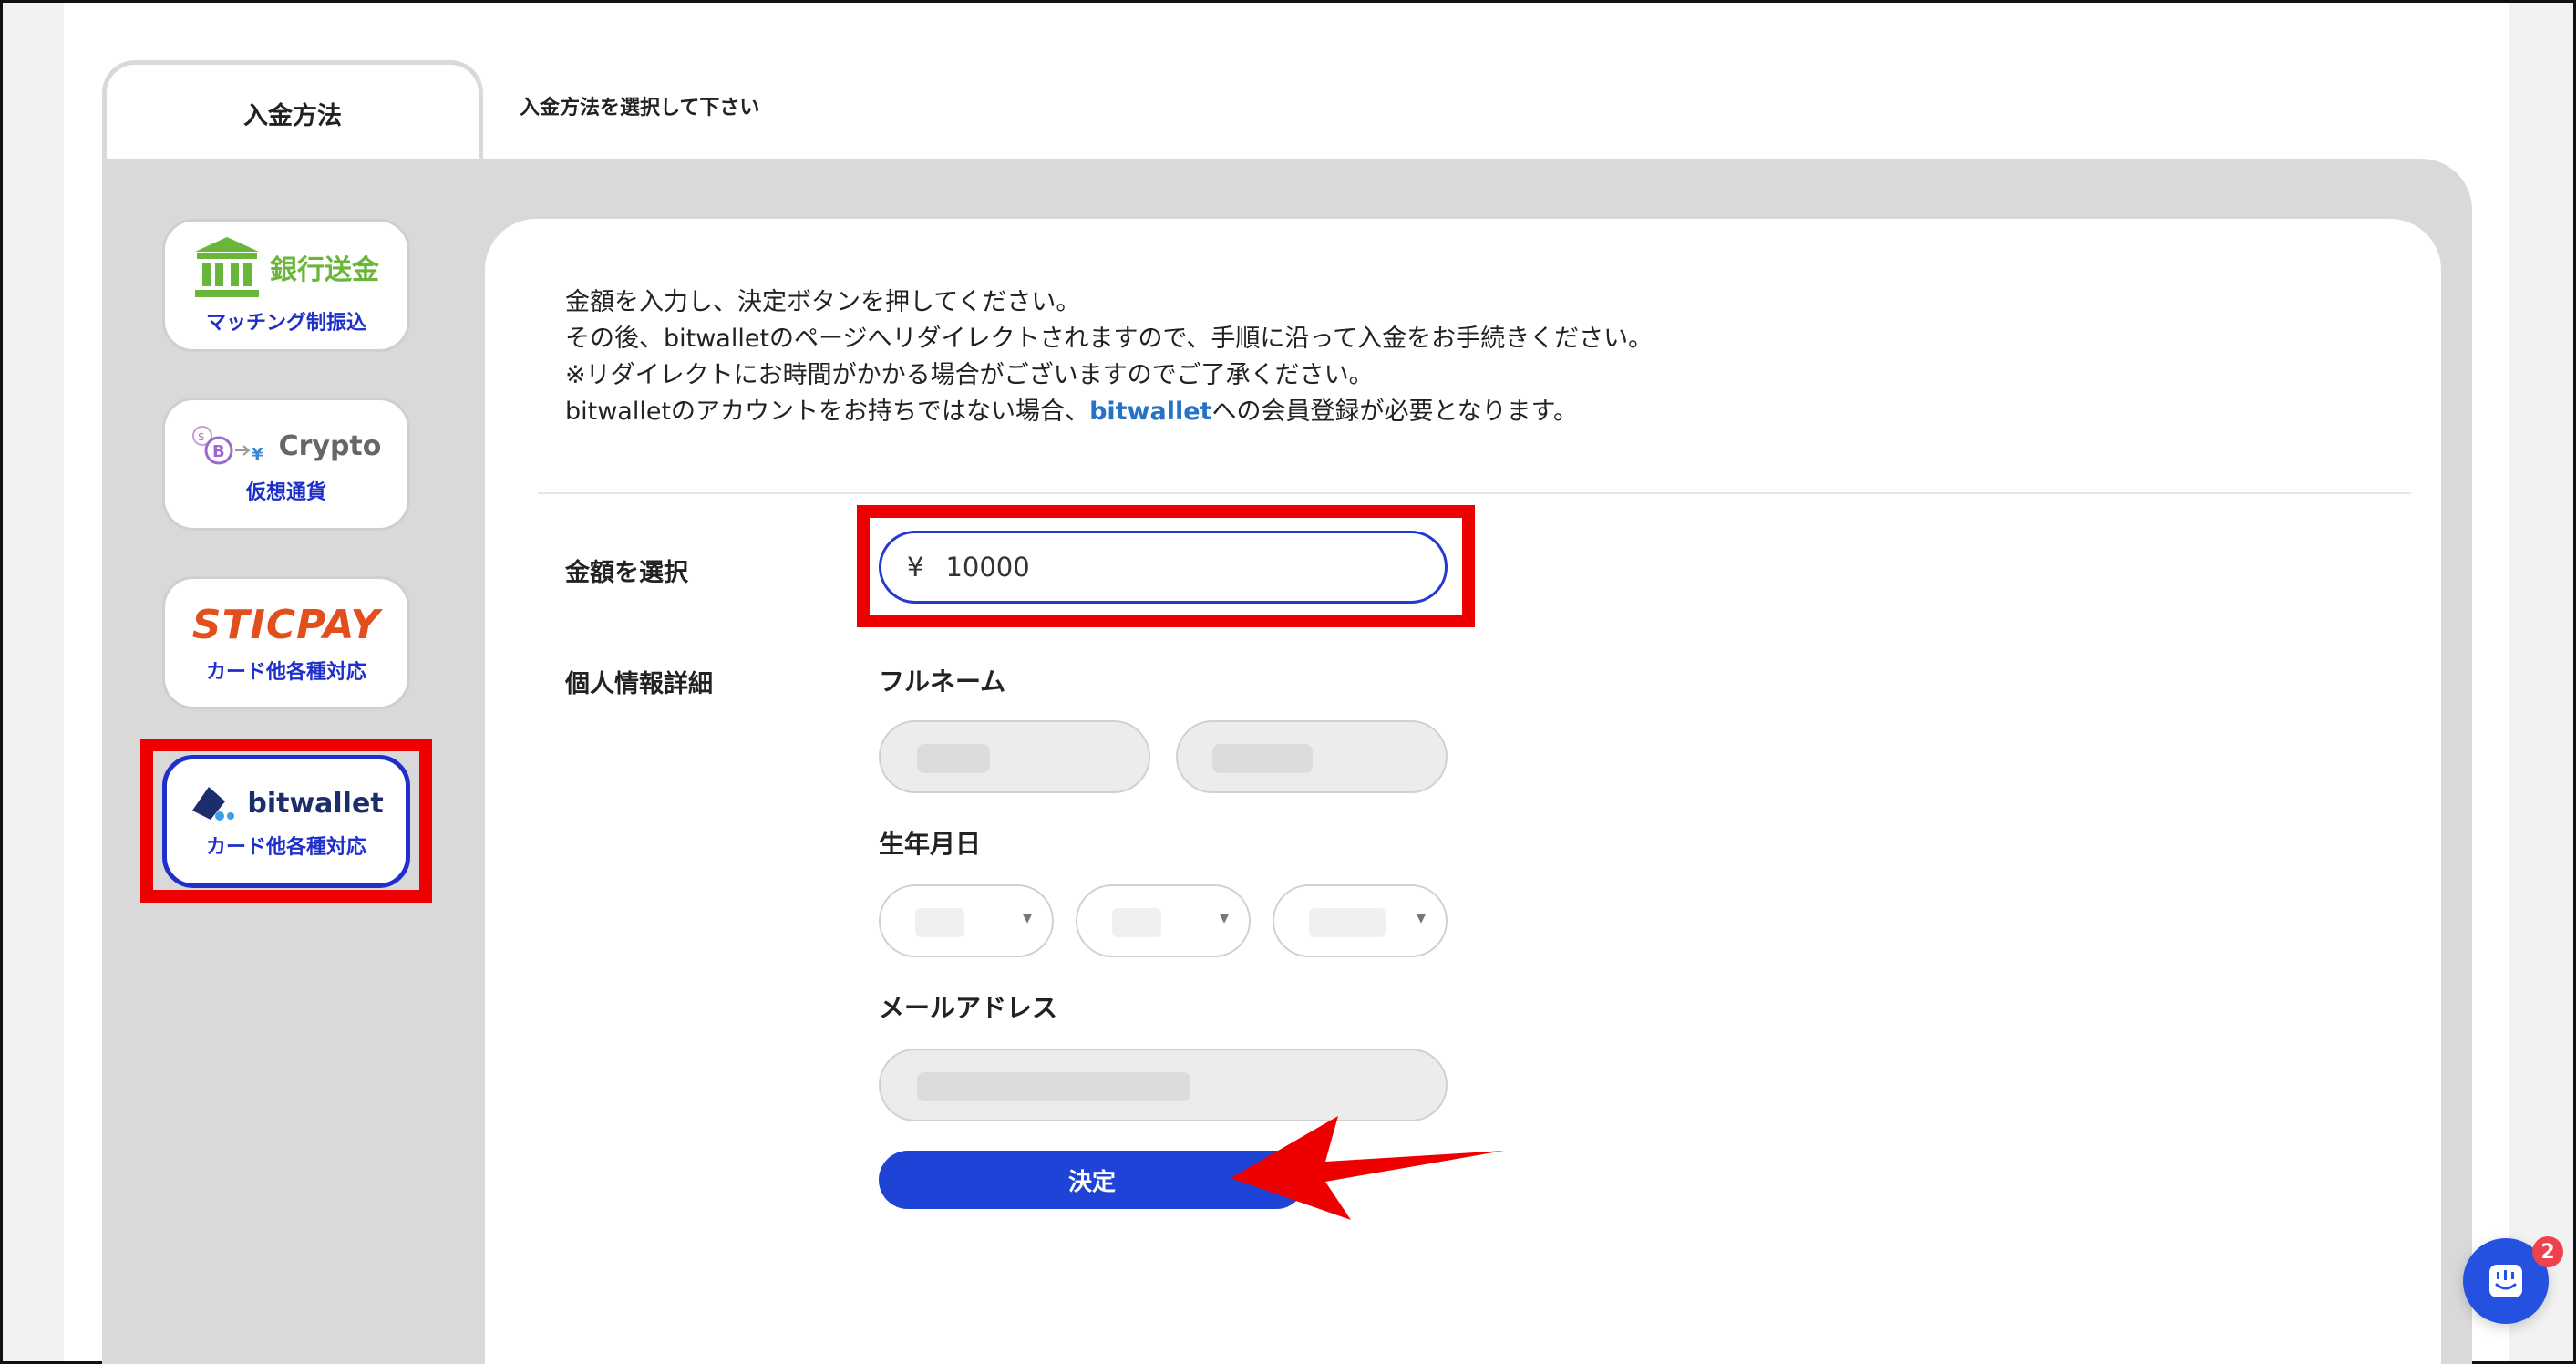  What do you see at coordinates (2505, 1281) in the screenshot?
I see `chat-icon` at bounding box center [2505, 1281].